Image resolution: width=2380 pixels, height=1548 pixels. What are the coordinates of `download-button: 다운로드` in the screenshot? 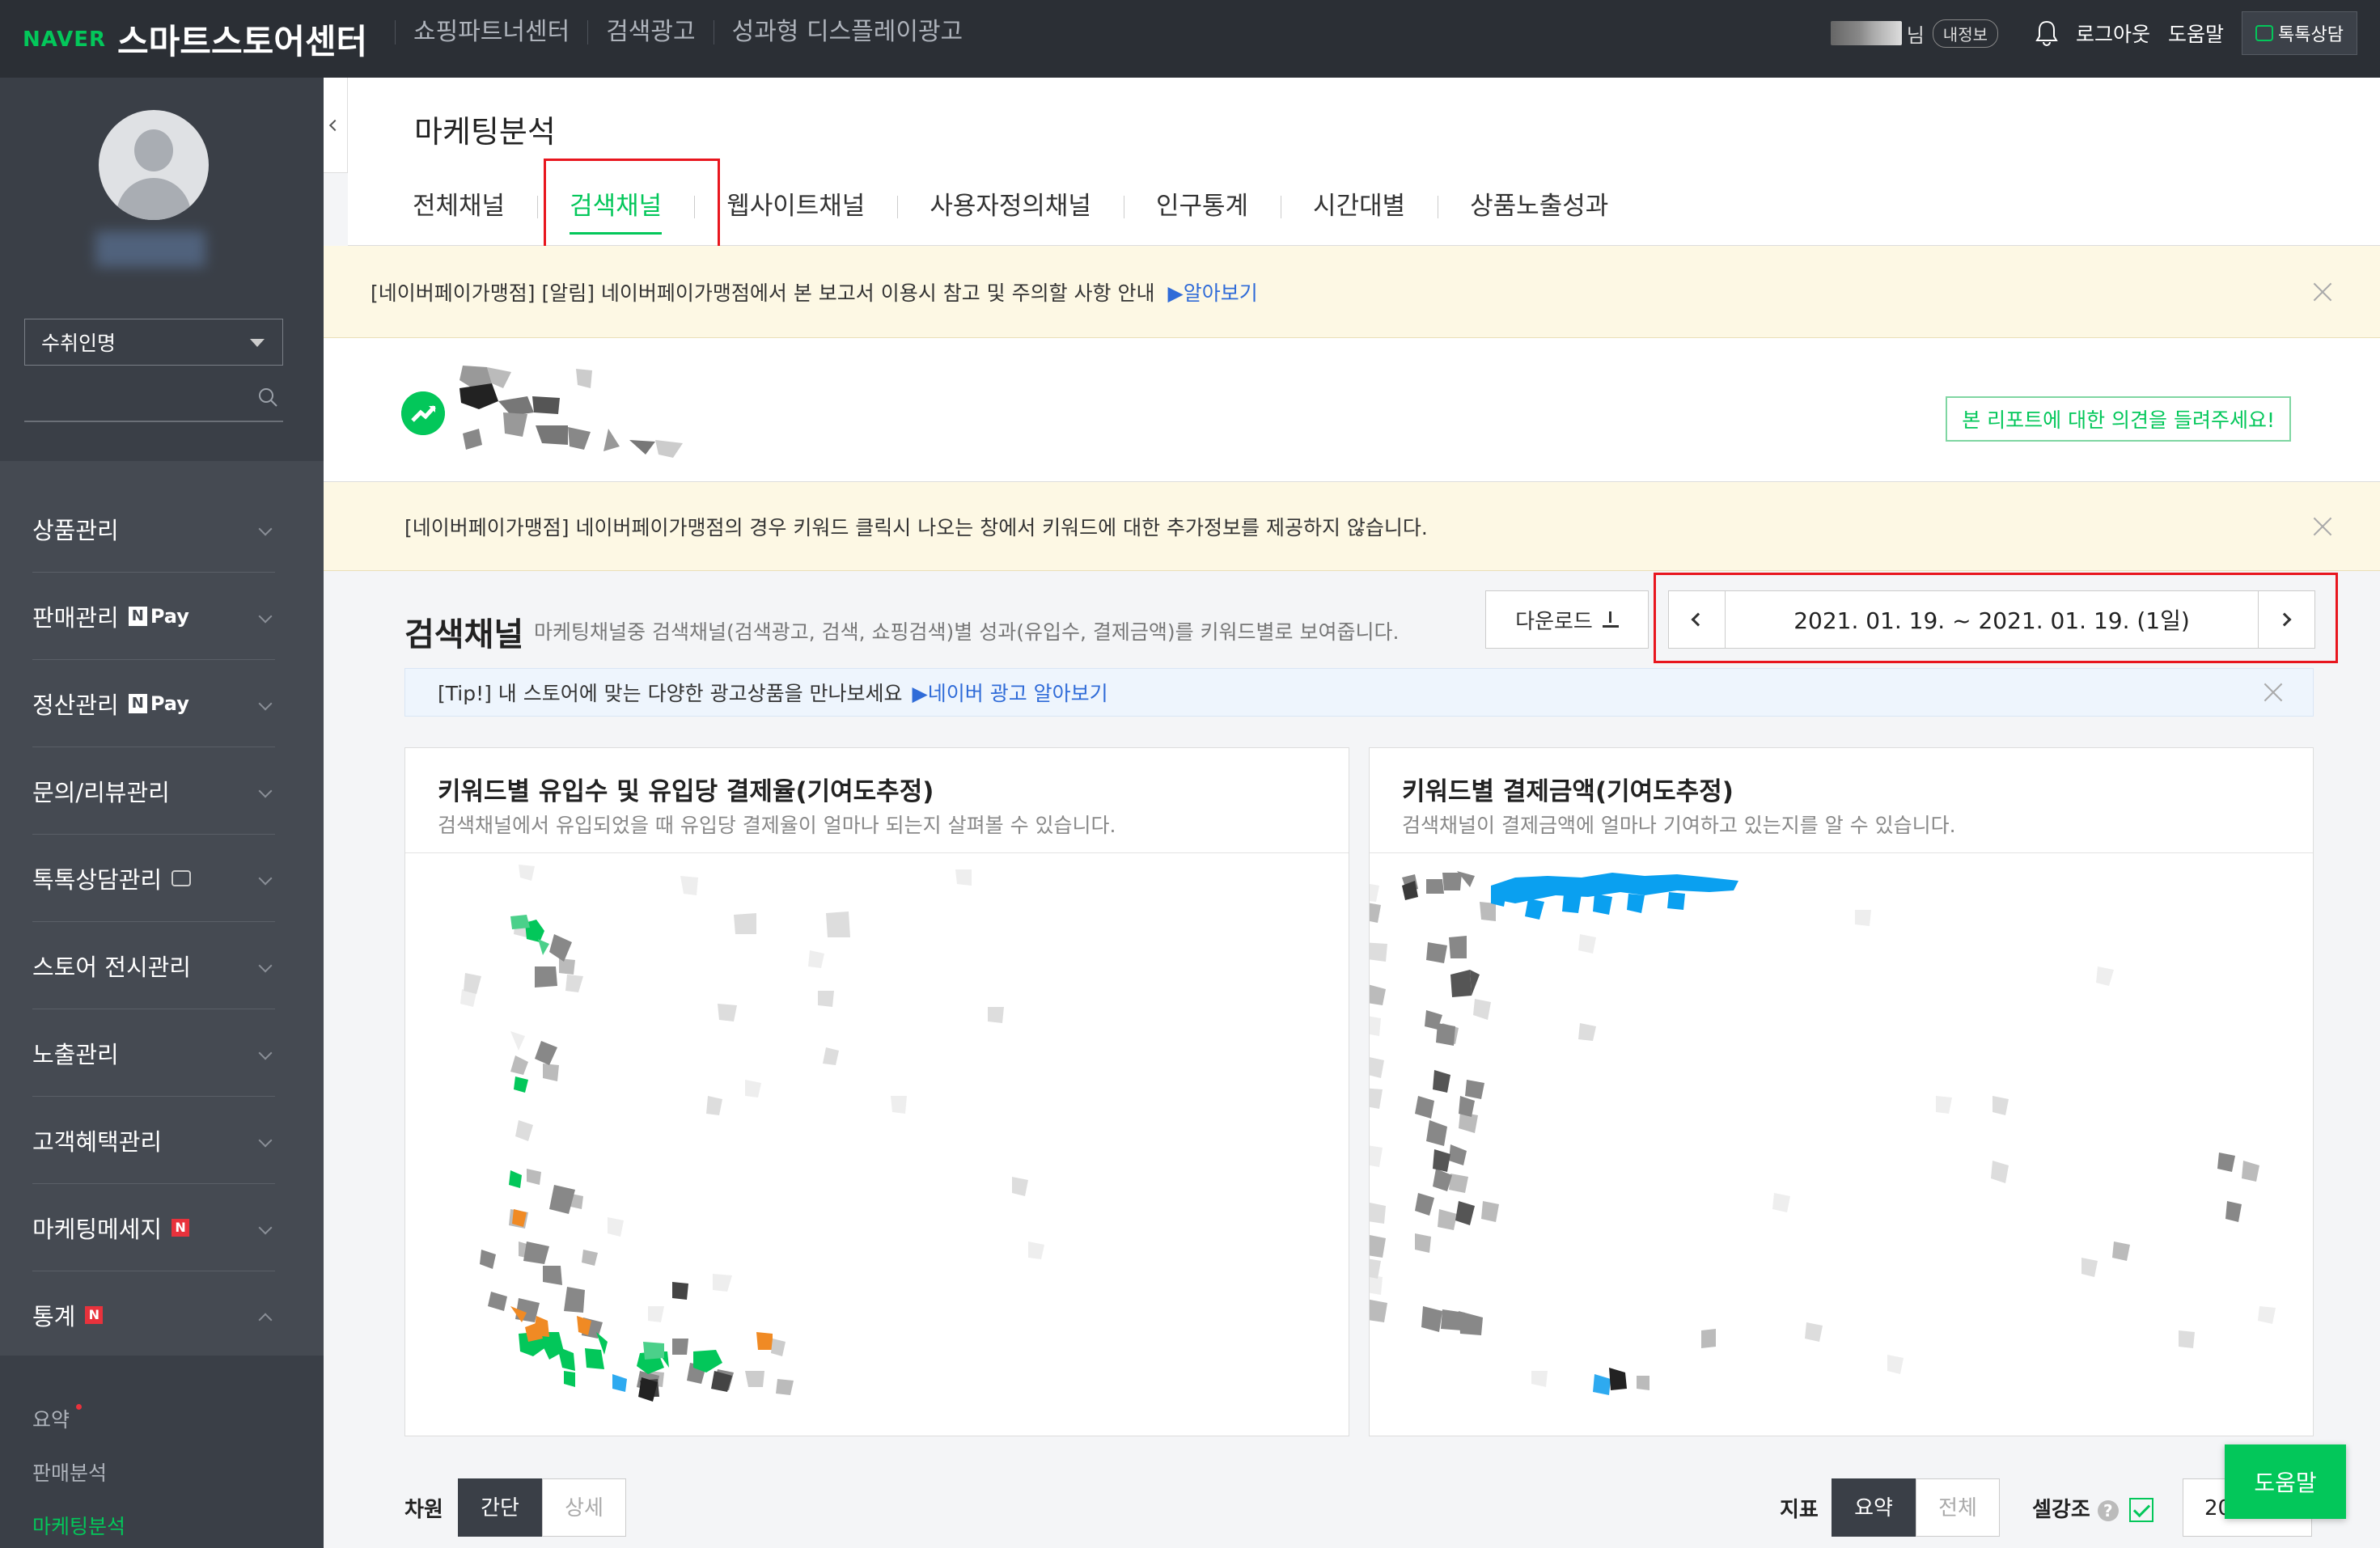 It's located at (1567, 619).